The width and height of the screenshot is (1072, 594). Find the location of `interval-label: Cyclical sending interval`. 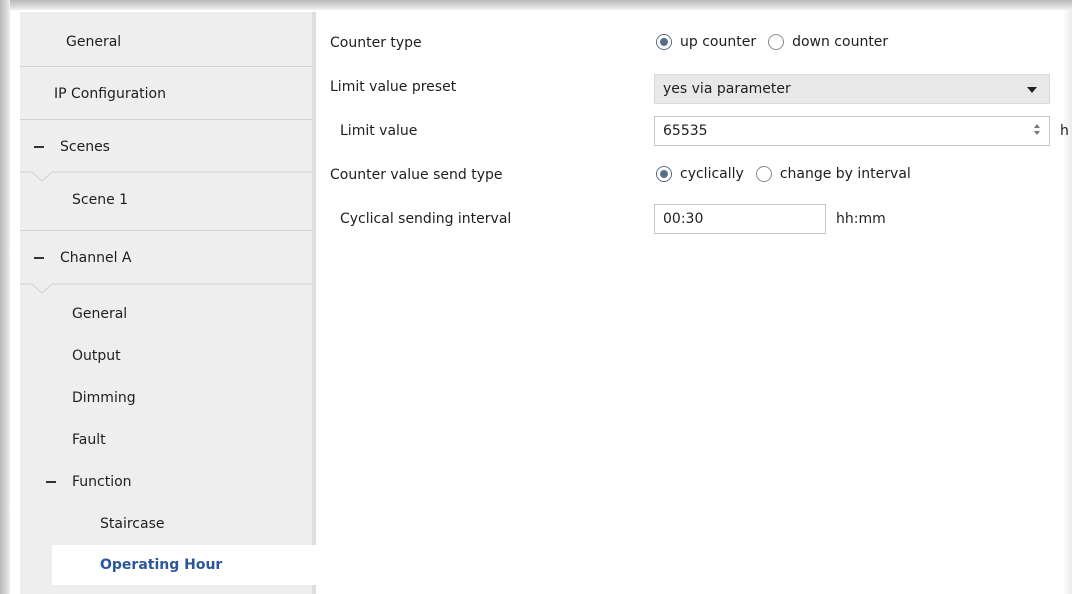

interval-label: Cyclical sending interval is located at coordinates (426, 219).